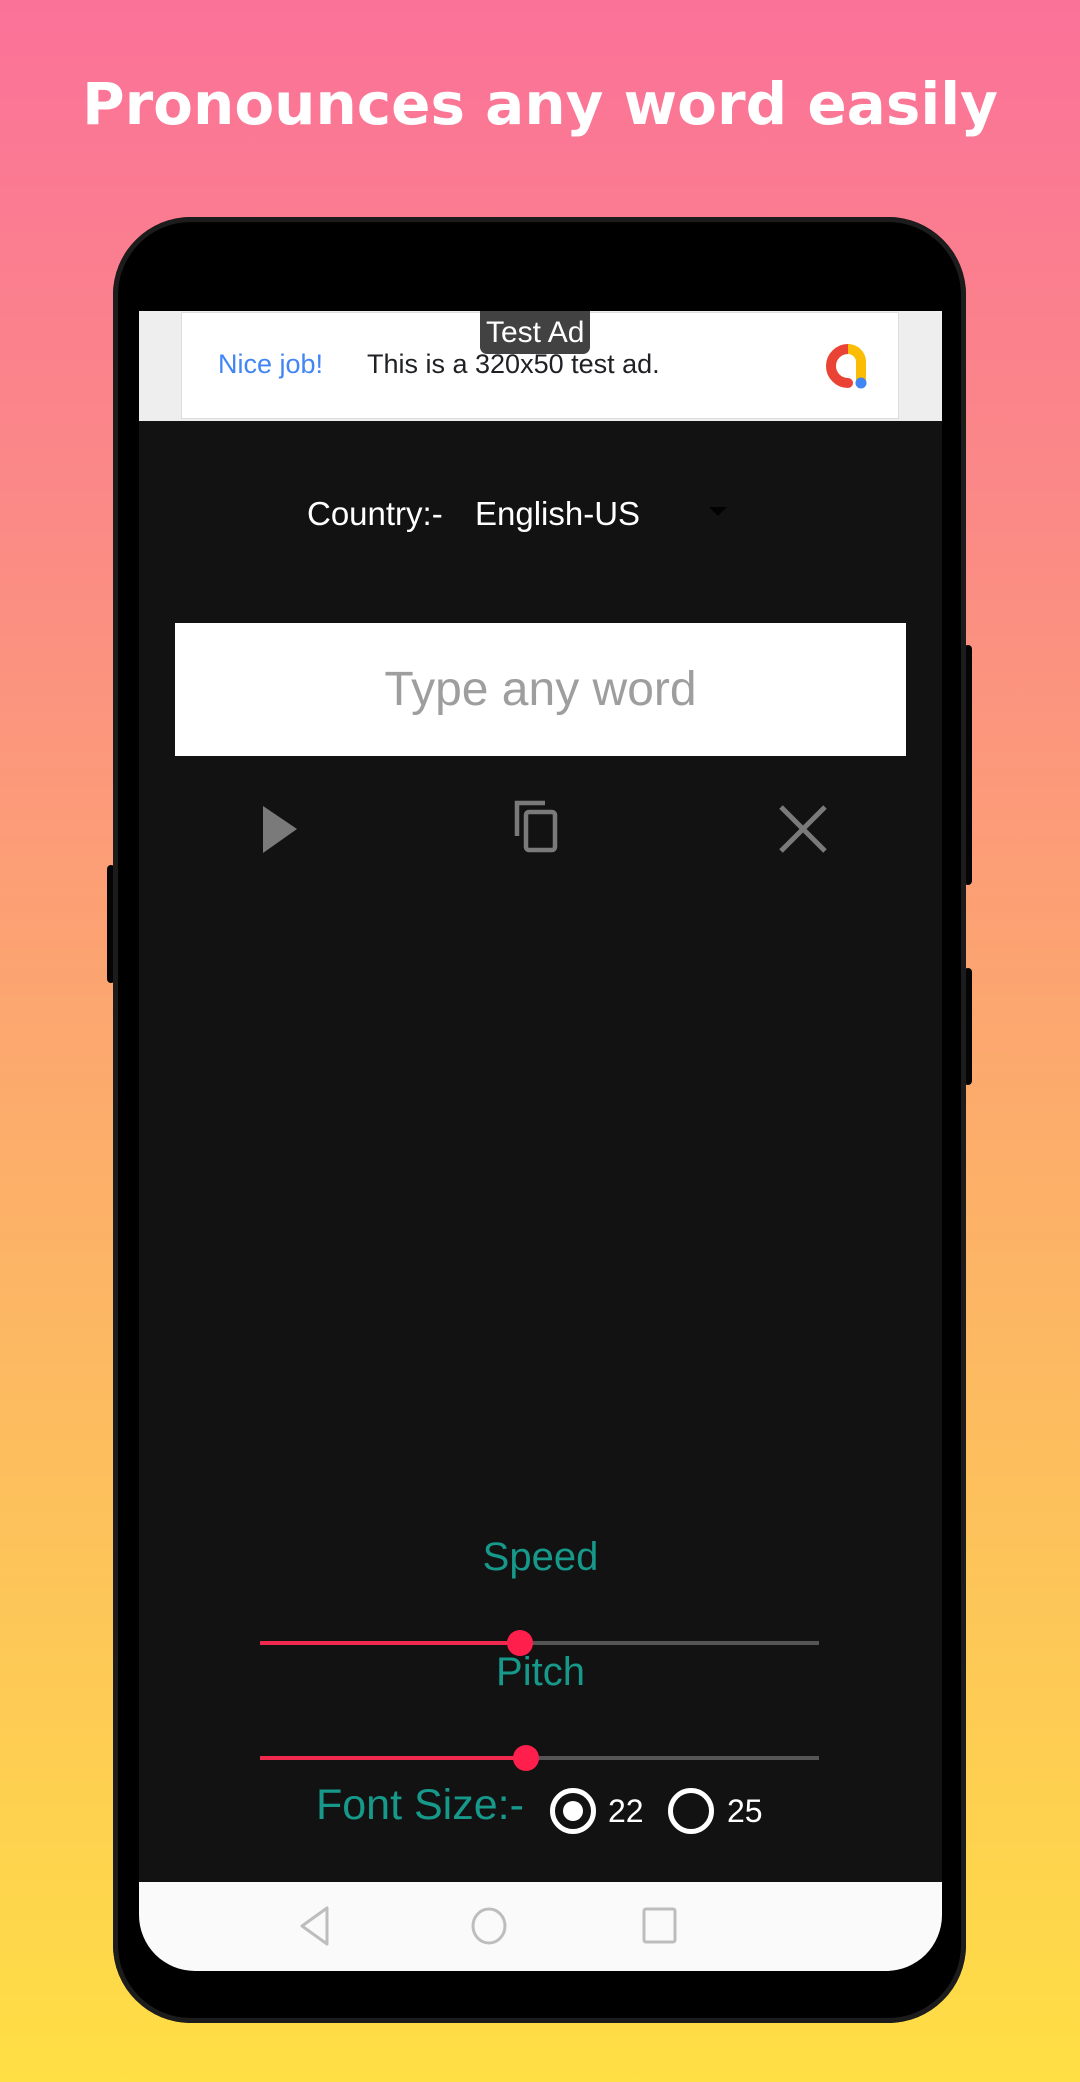  What do you see at coordinates (626, 1811) in the screenshot?
I see `font-size-option-22: 22` at bounding box center [626, 1811].